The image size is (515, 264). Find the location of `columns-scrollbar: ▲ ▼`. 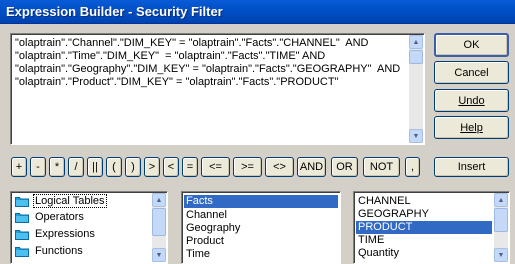

columns-scrollbar: ▲ ▼ is located at coordinates (501, 227).